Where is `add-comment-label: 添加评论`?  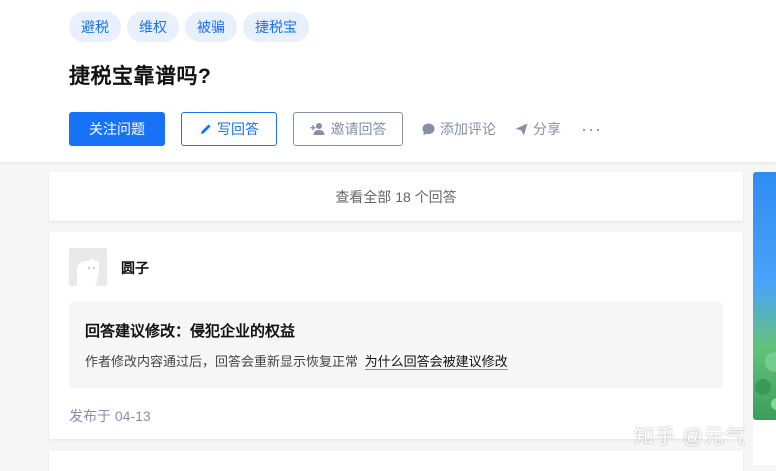 add-comment-label: 添加评论 is located at coordinates (468, 129).